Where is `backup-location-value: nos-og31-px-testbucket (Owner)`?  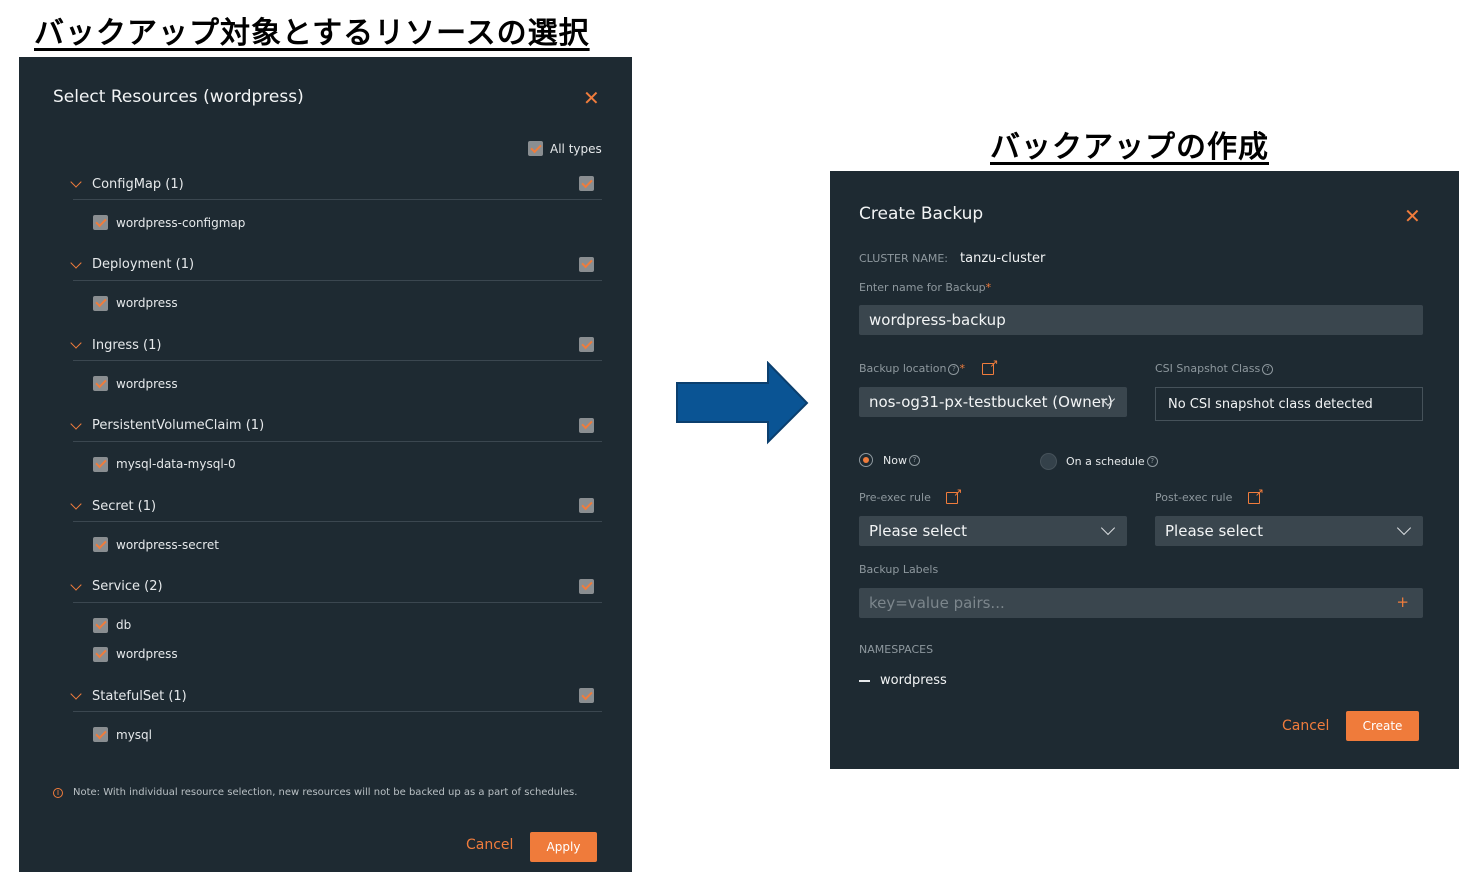
backup-location-value: nos-og31-px-testbucket (Owner) is located at coordinates (991, 402).